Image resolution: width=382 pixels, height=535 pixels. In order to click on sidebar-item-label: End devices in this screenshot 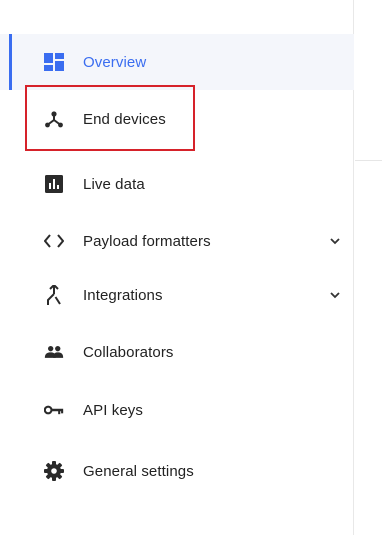, I will do `click(124, 119)`.